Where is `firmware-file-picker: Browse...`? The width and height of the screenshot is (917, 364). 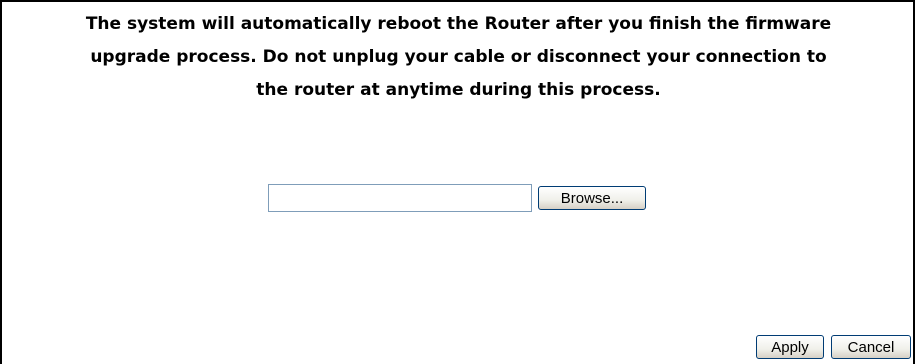
firmware-file-picker: Browse... is located at coordinates (457, 198).